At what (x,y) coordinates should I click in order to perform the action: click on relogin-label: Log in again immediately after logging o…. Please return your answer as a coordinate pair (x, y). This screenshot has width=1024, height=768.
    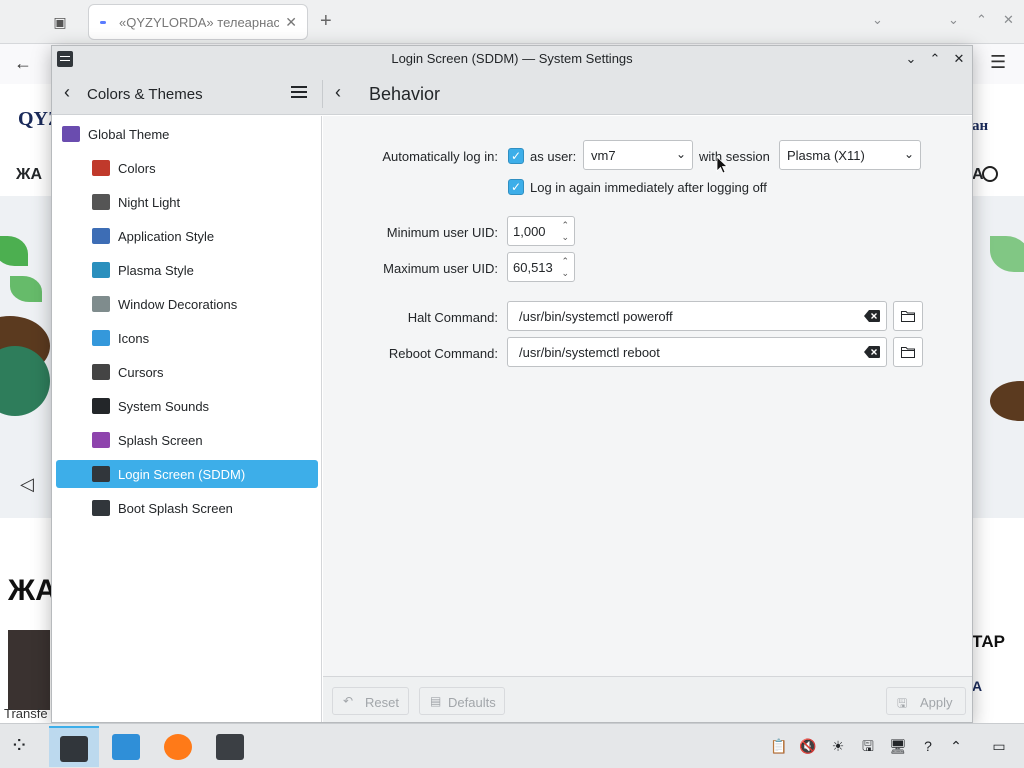
    Looking at the image, I should click on (648, 187).